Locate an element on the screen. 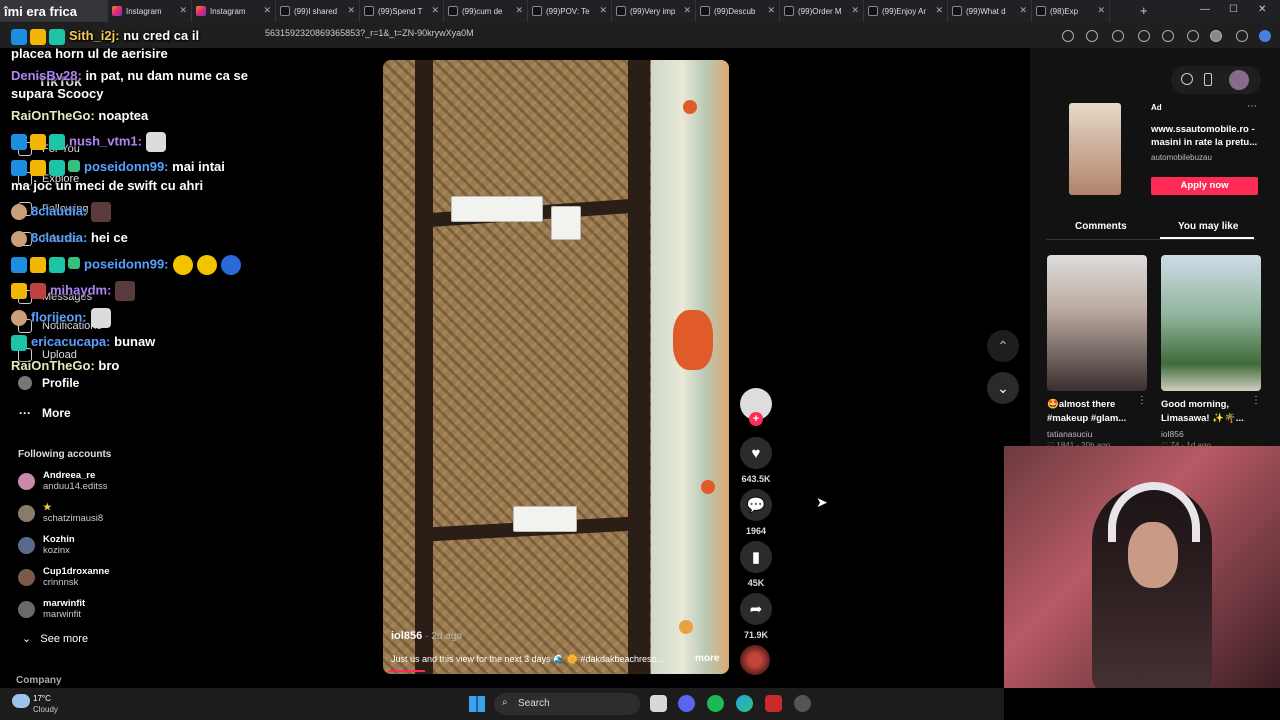 This screenshot has height=720, width=1280. tab-tiktok: (99)Enjoy Ar ✕ is located at coordinates (906, 11).